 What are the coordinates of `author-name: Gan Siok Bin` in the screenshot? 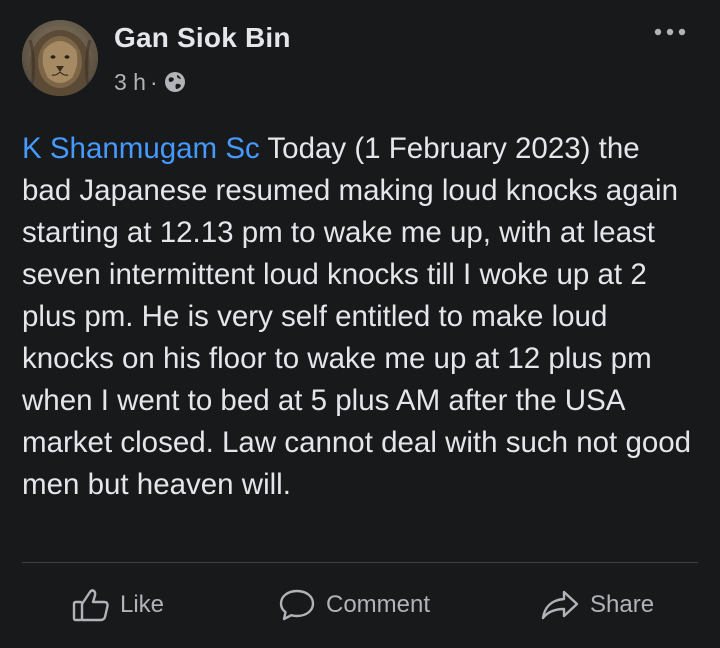 It's located at (202, 38).